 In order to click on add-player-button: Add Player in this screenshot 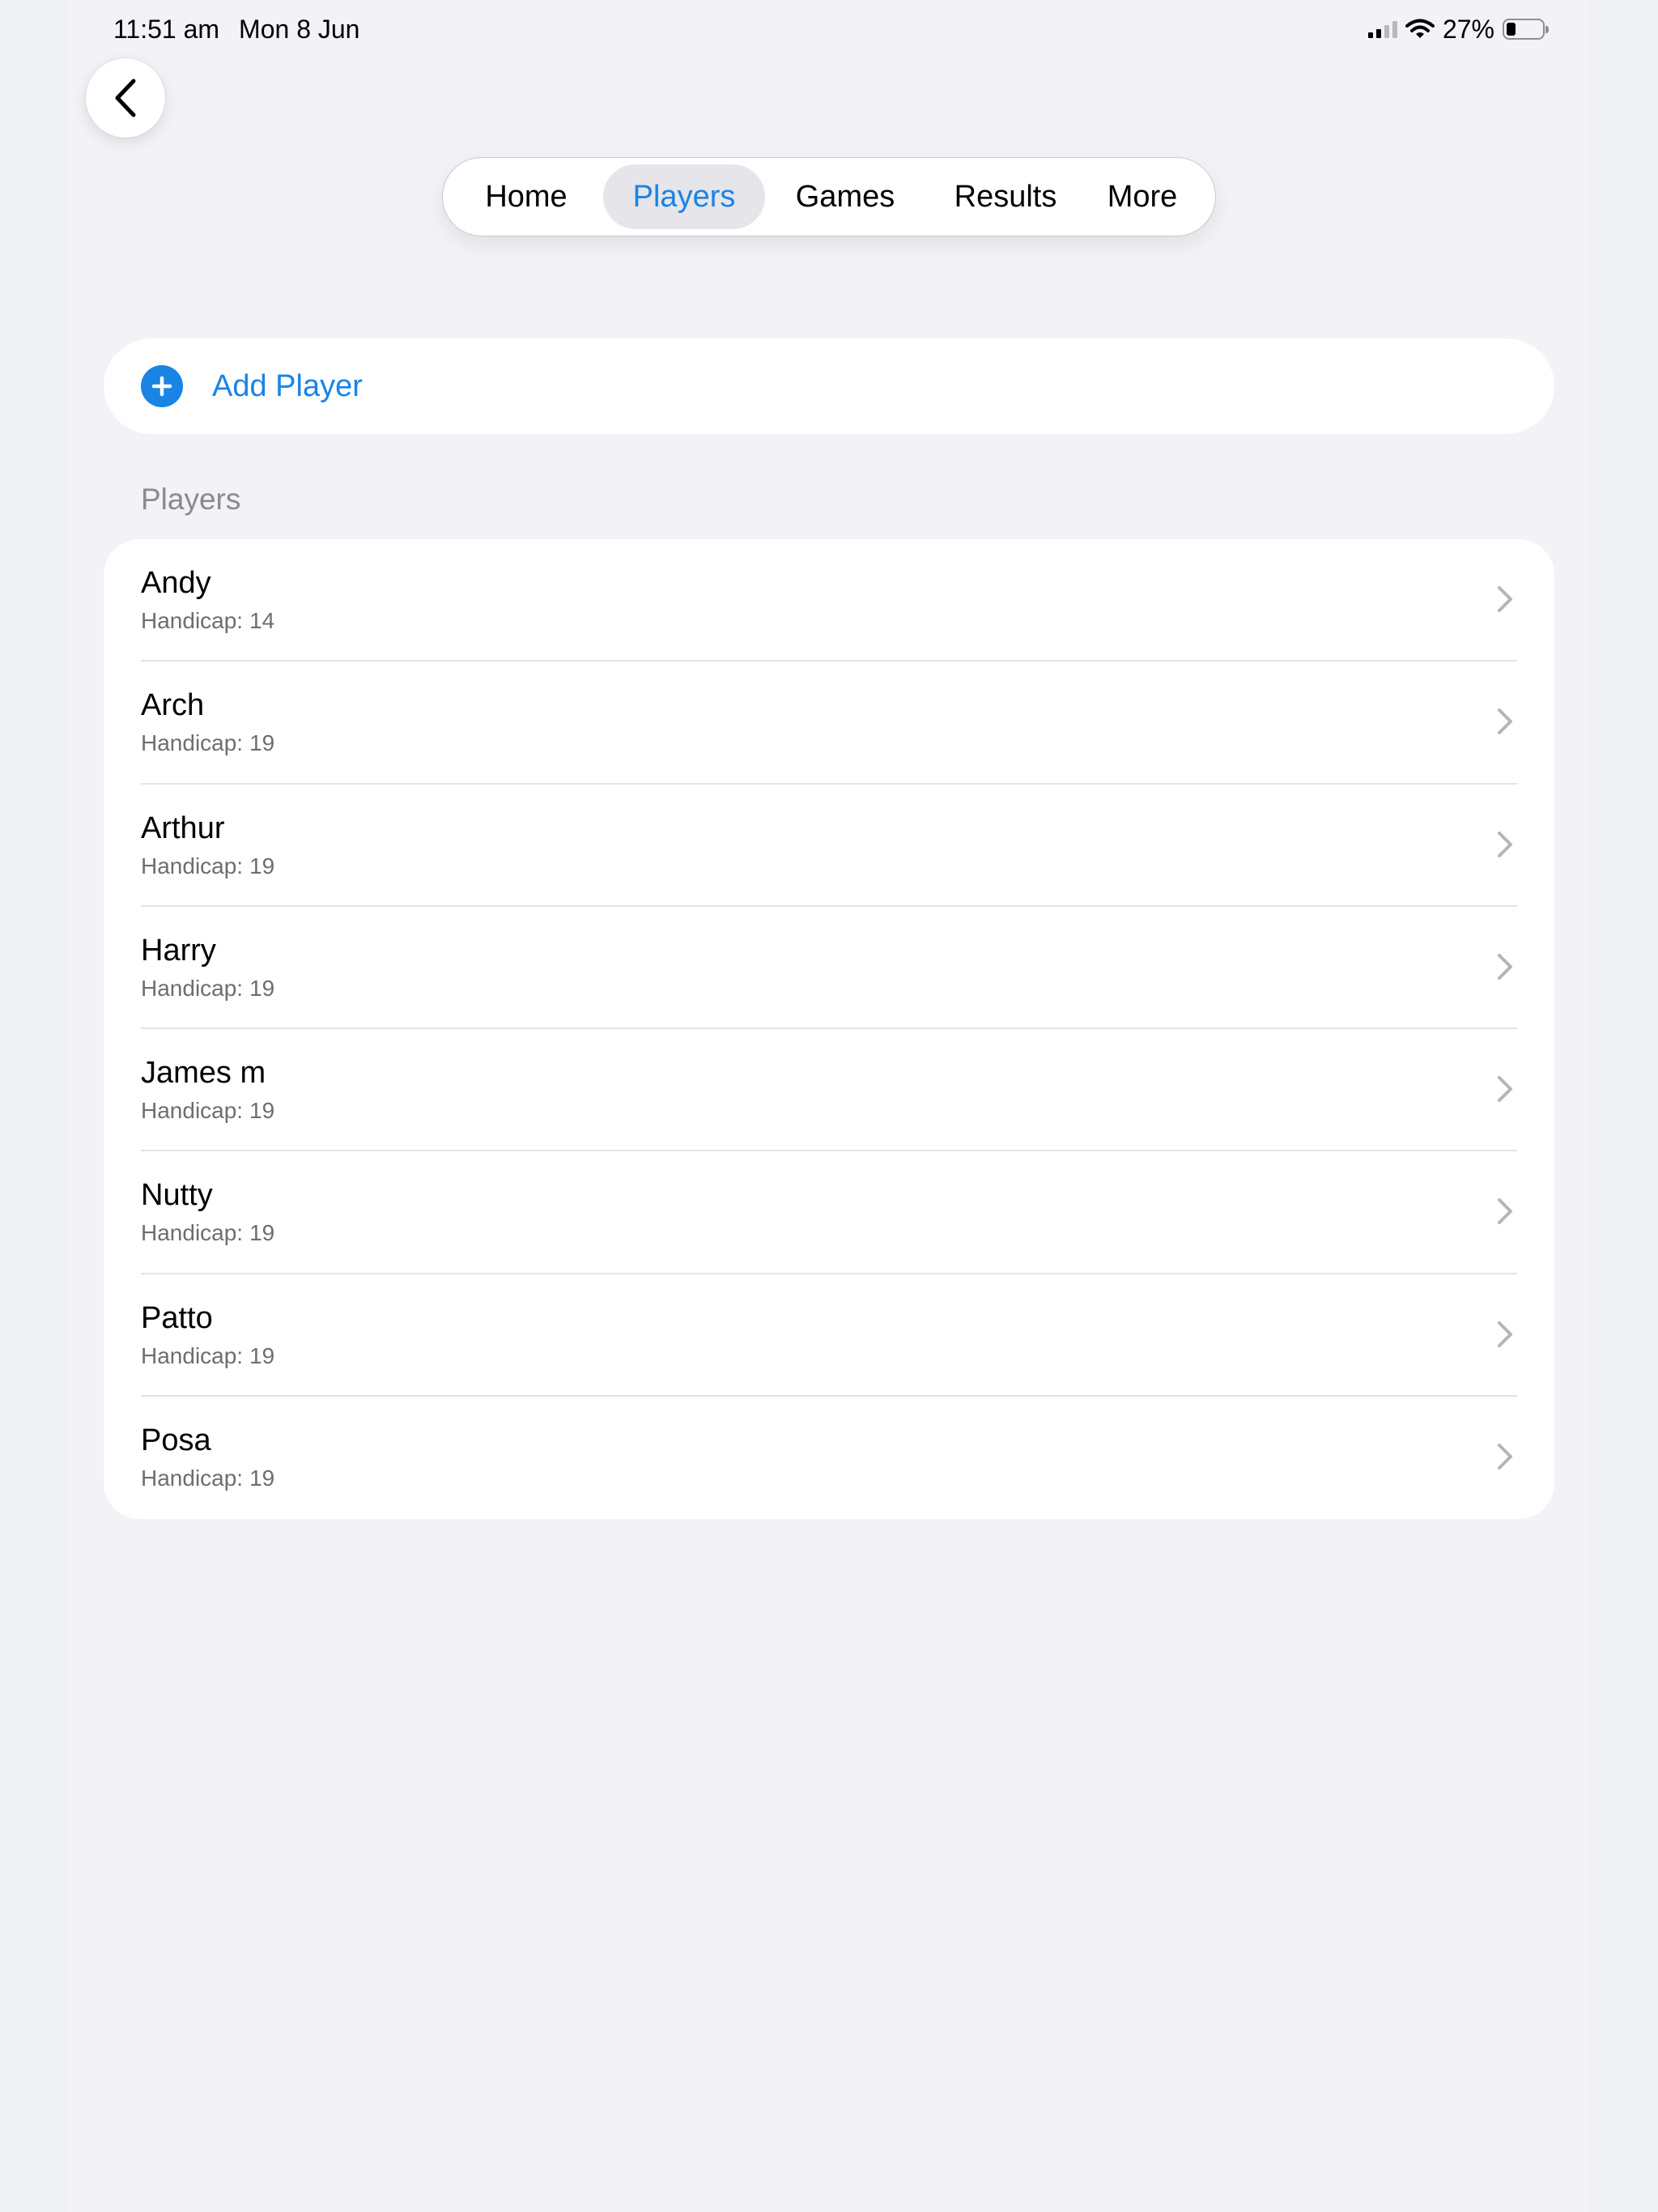, I will do `click(829, 386)`.